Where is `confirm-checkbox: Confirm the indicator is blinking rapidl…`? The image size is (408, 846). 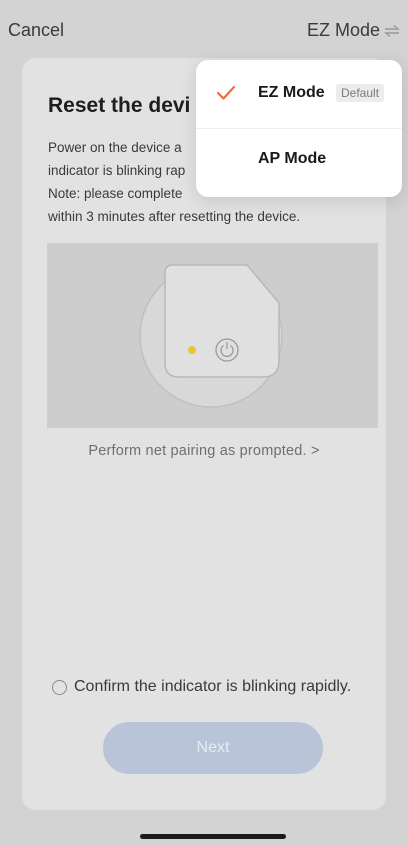
confirm-checkbox: Confirm the indicator is blinking rapidl… is located at coordinates (201, 687).